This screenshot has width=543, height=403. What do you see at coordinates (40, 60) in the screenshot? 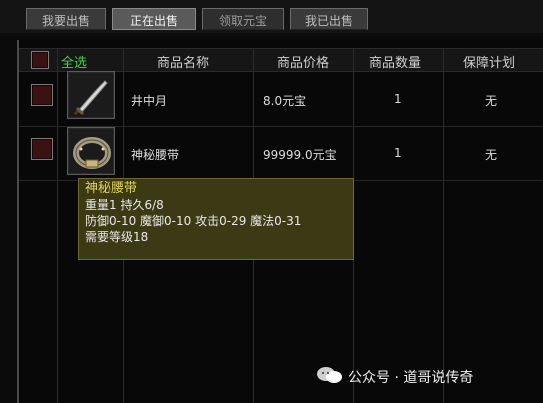
I see `select-all-checkbox` at bounding box center [40, 60].